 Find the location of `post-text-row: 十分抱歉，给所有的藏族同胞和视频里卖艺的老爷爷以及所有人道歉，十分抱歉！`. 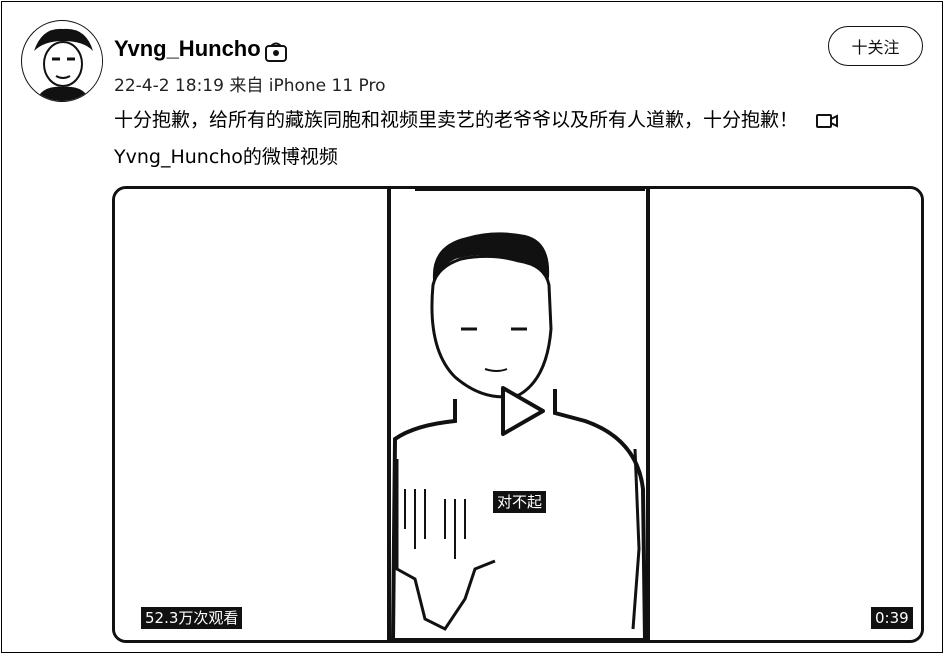

post-text-row: 十分抱歉，给所有的藏族同胞和视频里卖艺的老爷爷以及所有人道歉，十分抱歉！ is located at coordinates (476, 120).